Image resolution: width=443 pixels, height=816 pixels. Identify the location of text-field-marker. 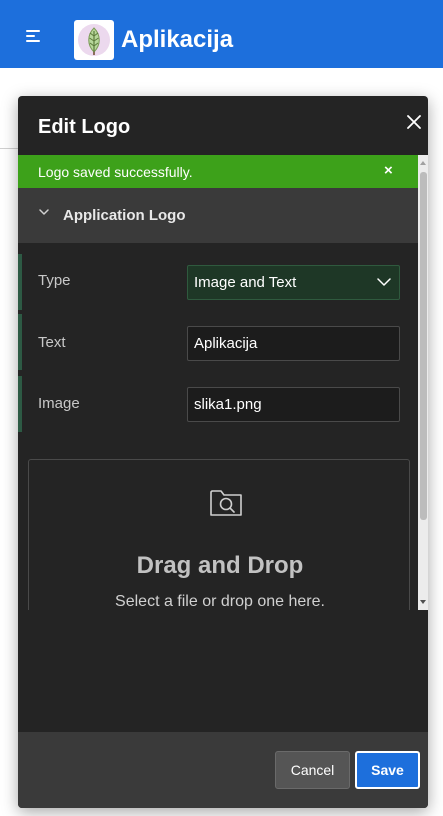
(20, 342).